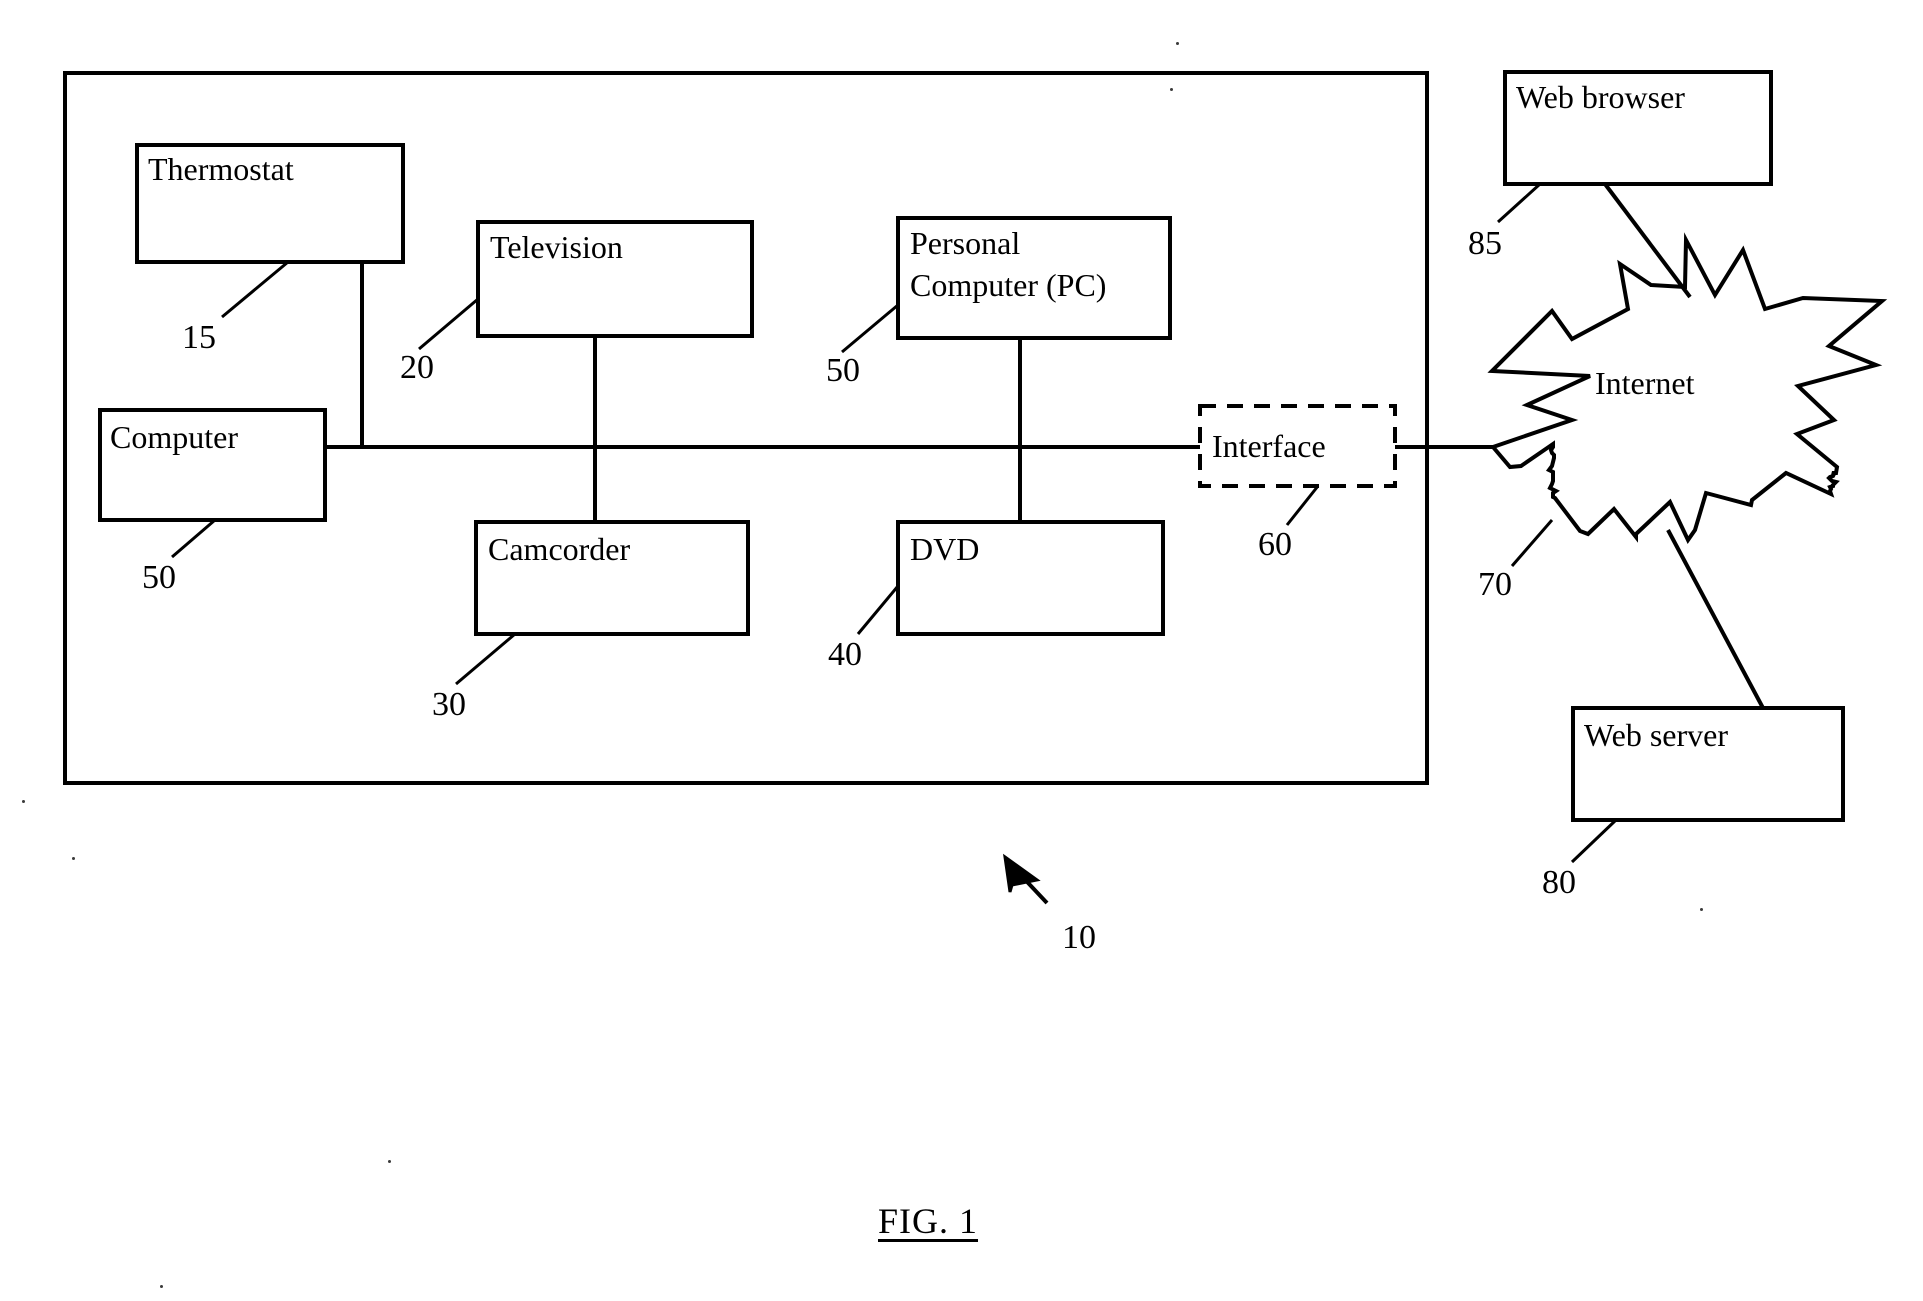 The width and height of the screenshot is (1923, 1301). What do you see at coordinates (417, 367) in the screenshot?
I see `ref-television-20: 20` at bounding box center [417, 367].